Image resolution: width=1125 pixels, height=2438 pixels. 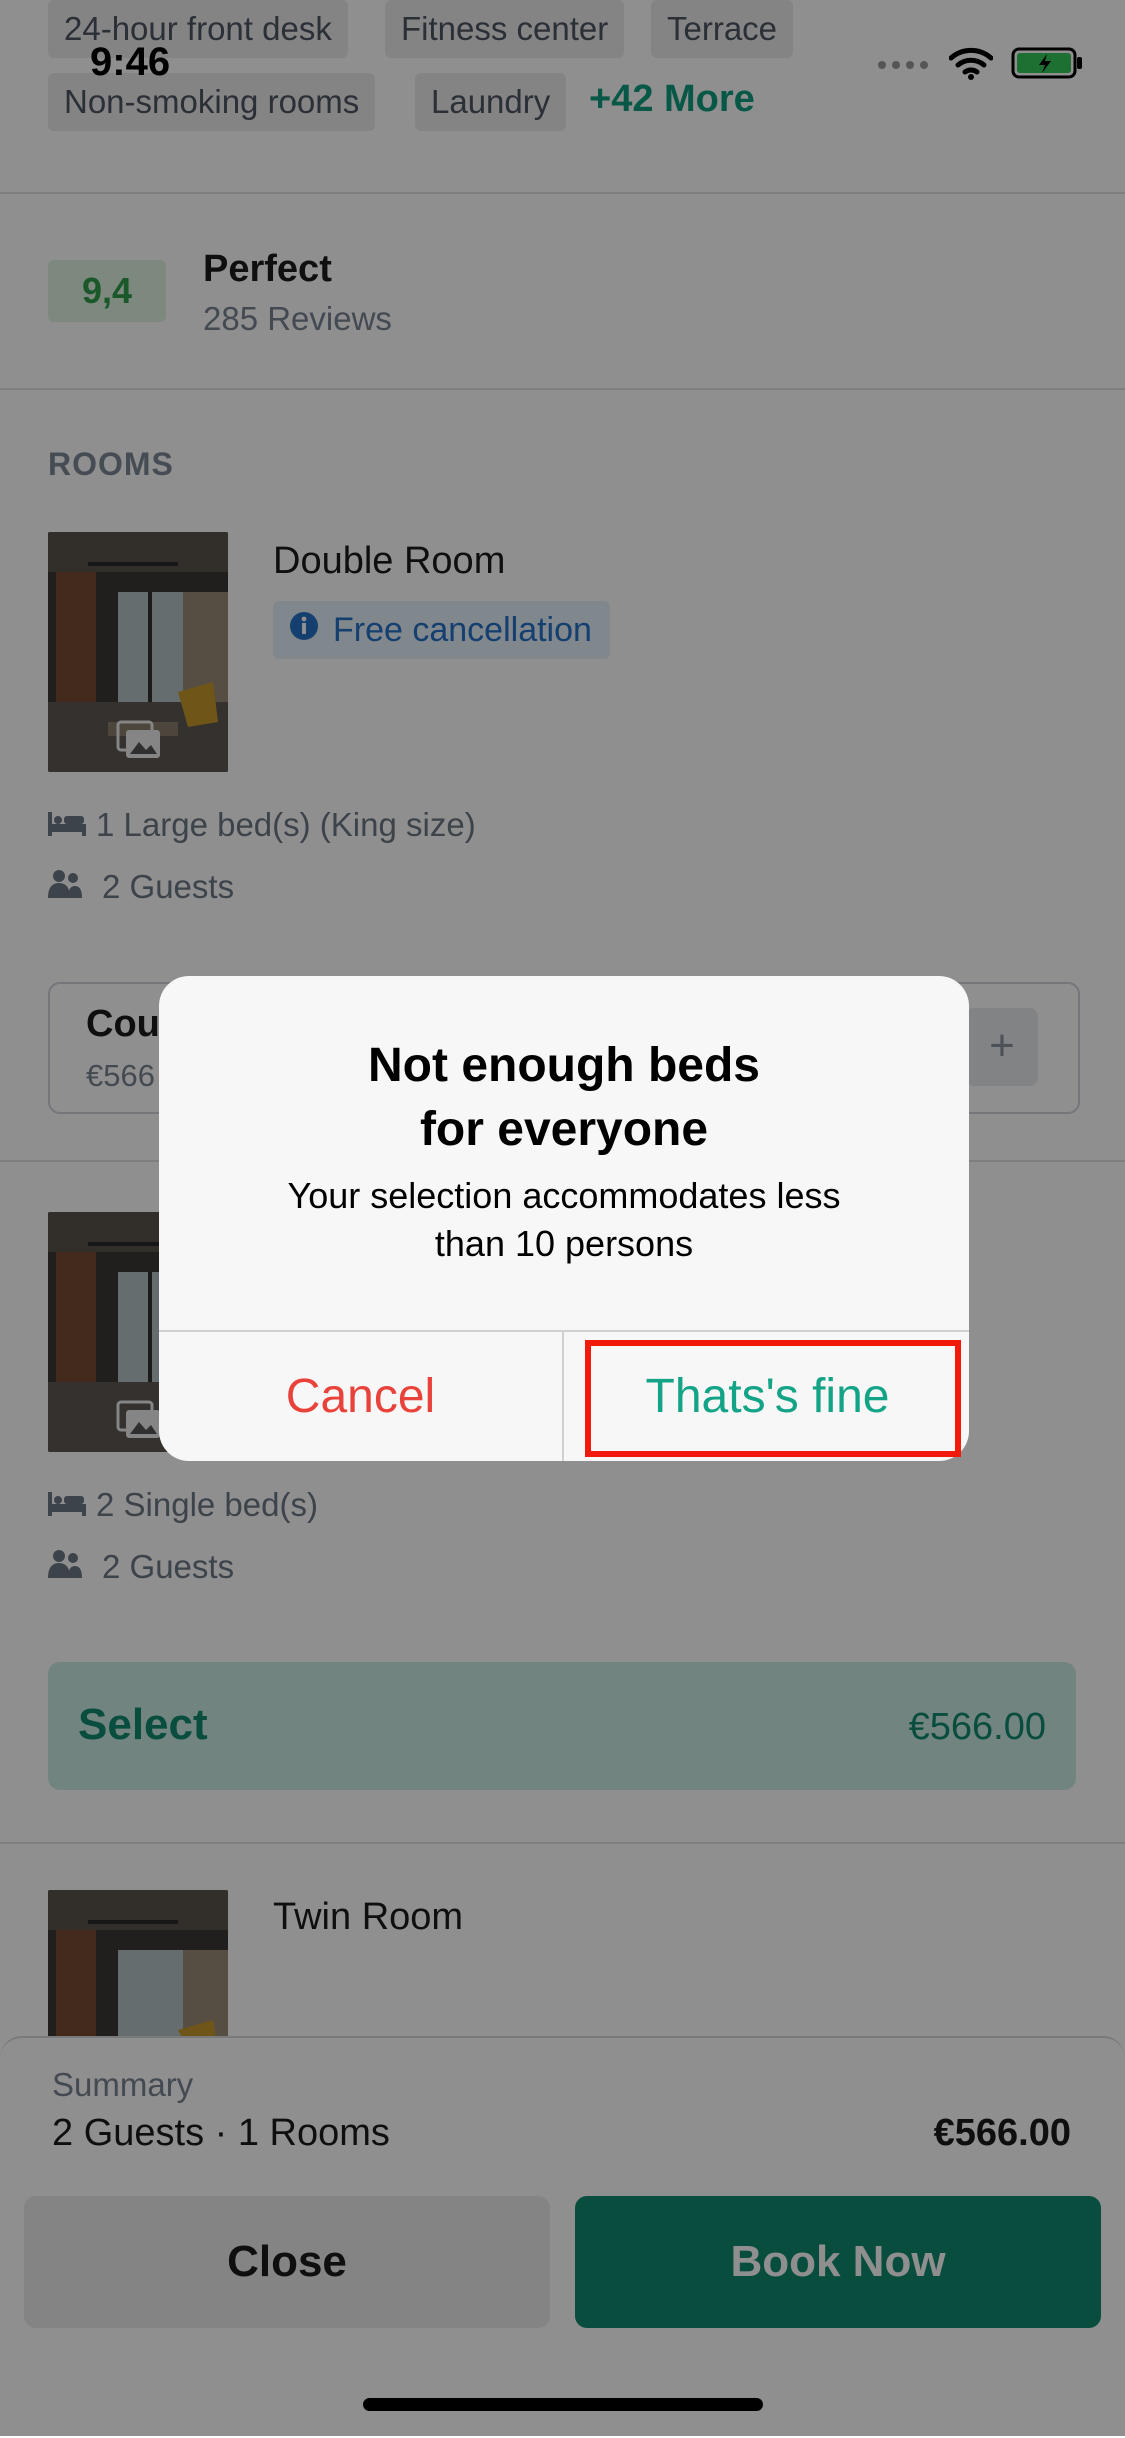 What do you see at coordinates (564, 1243) in the screenshot?
I see `dialog-message-line: than 10 persons` at bounding box center [564, 1243].